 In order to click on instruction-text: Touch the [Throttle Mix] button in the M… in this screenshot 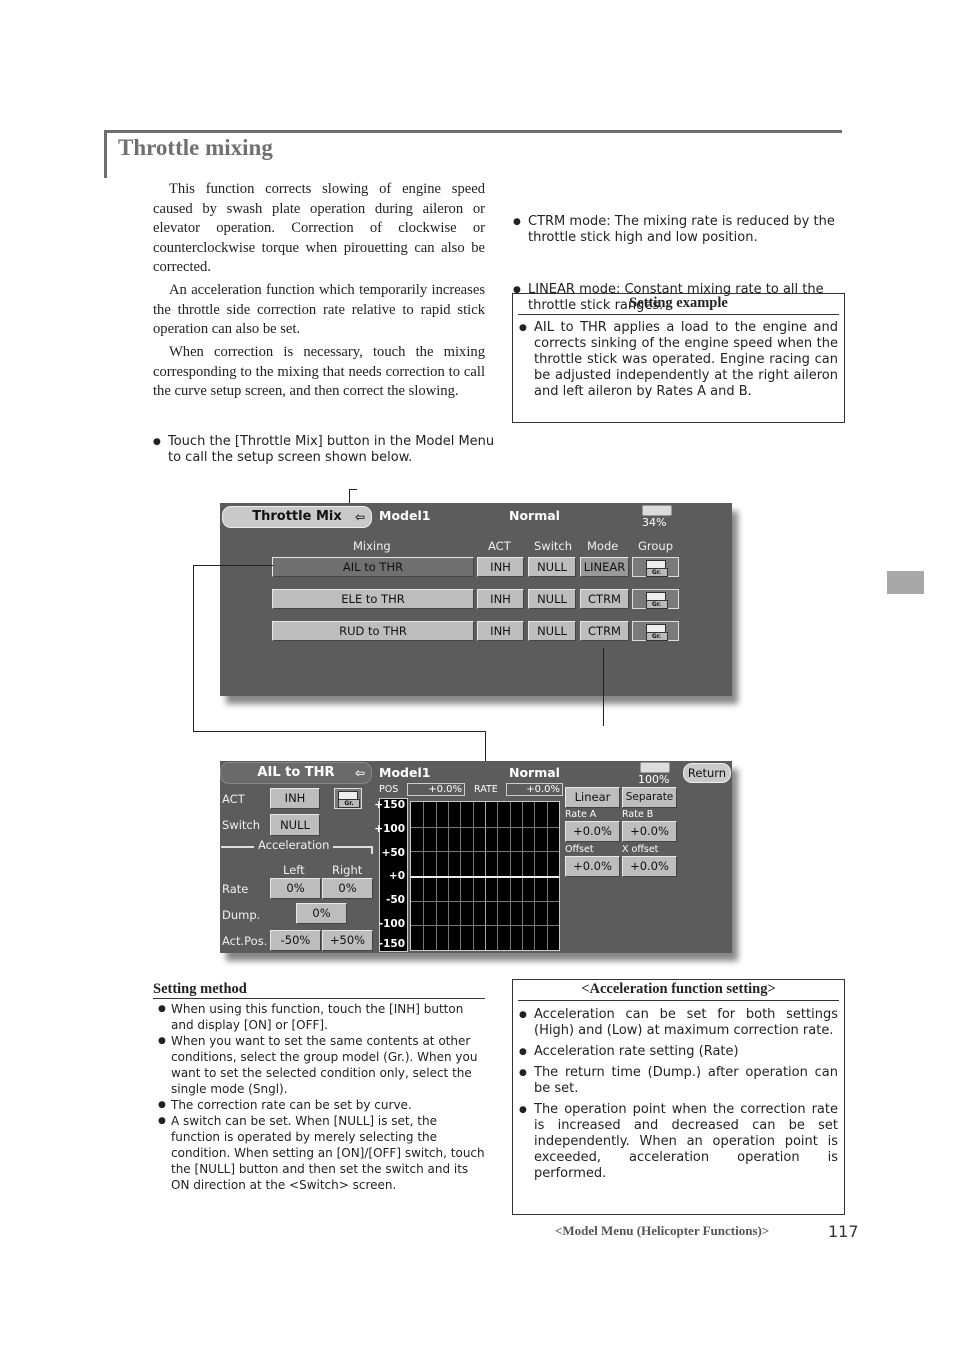, I will do `click(326, 450)`.